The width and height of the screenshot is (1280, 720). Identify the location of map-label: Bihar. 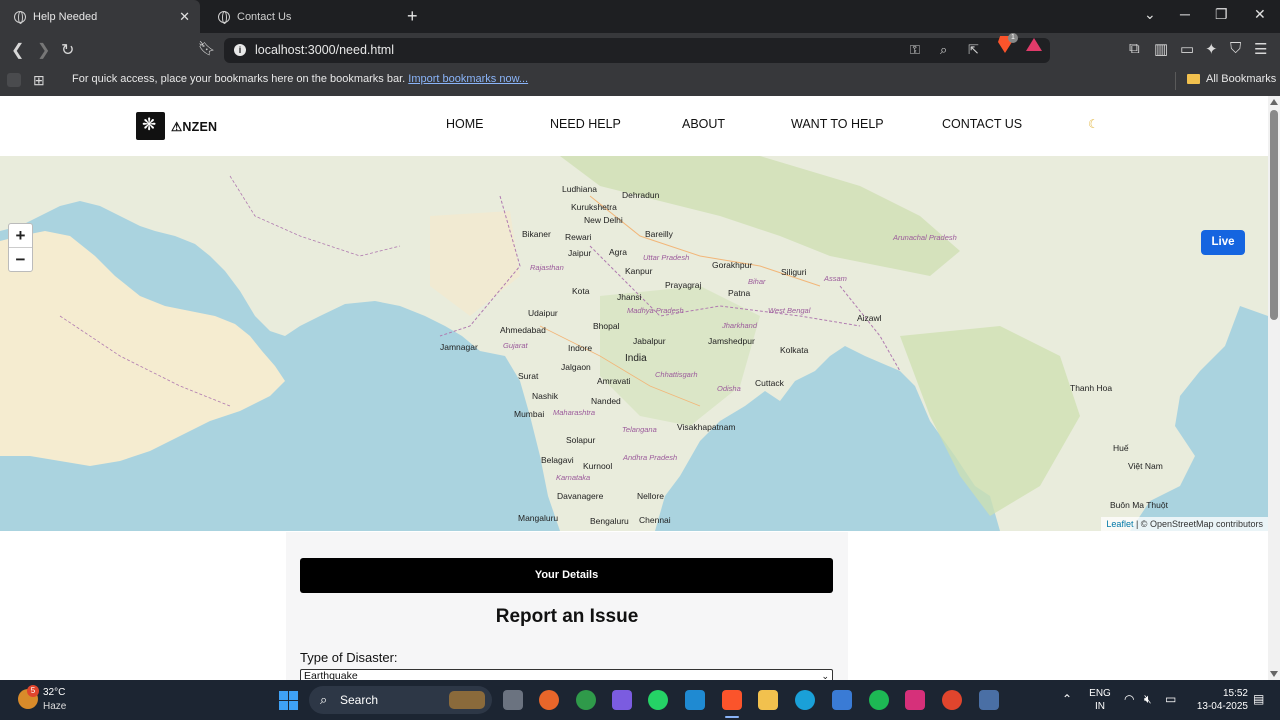
(757, 281).